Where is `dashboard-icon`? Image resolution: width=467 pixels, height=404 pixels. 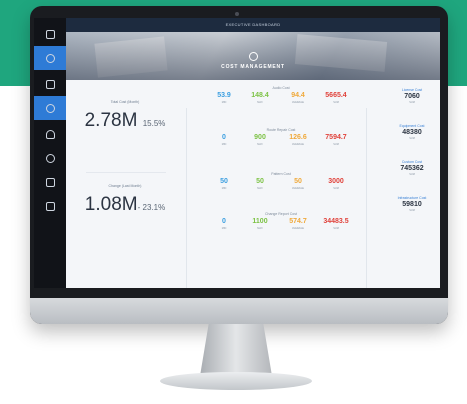 dashboard-icon is located at coordinates (50, 58).